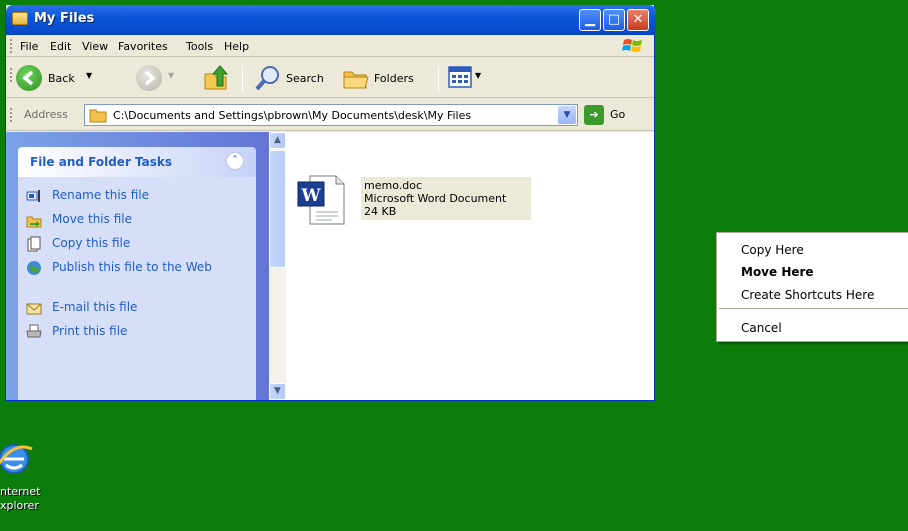 The width and height of the screenshot is (908, 531). What do you see at coordinates (478, 75) in the screenshot?
I see `views-dropdown-icon: ▼` at bounding box center [478, 75].